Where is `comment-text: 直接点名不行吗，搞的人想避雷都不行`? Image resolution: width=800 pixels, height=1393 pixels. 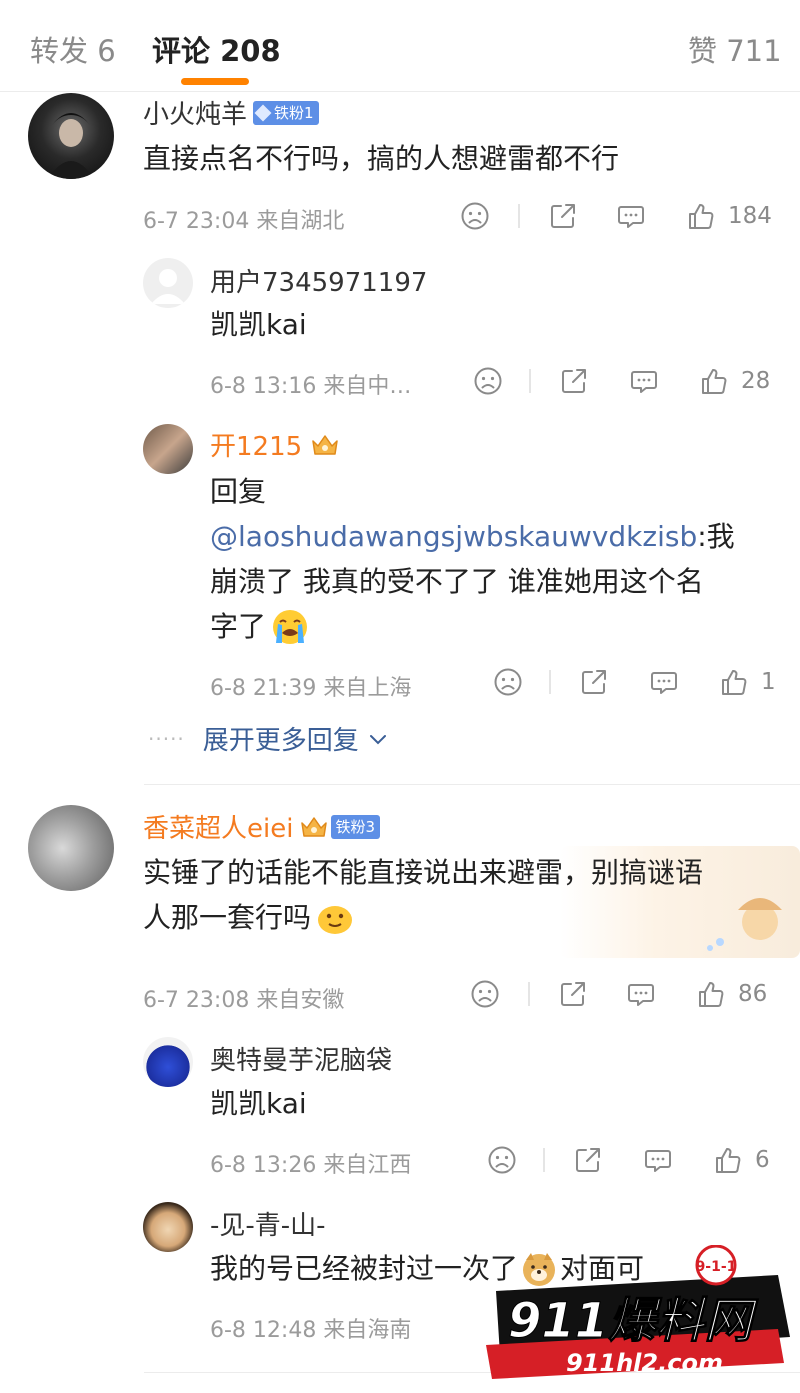 comment-text: 直接点名不行吗，搞的人想避雷都不行 is located at coordinates (381, 158).